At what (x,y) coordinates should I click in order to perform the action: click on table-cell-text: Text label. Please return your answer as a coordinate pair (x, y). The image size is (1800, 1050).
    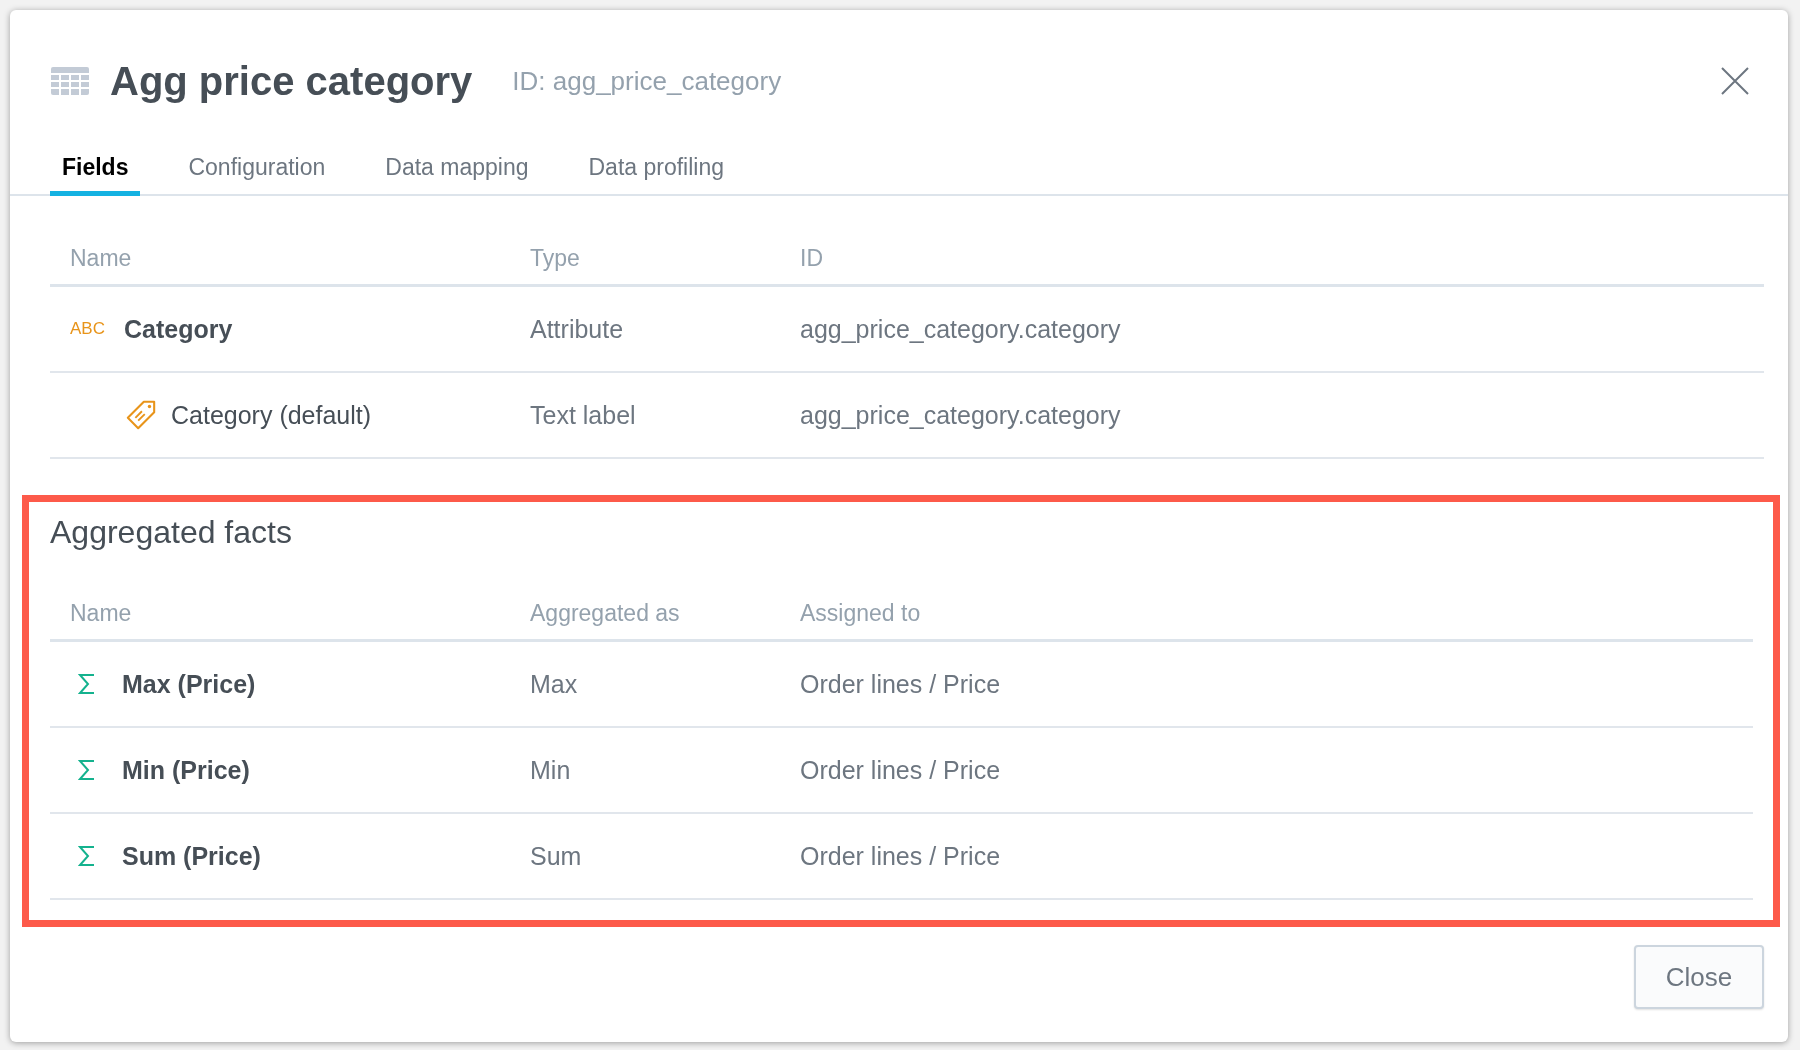
    Looking at the image, I should click on (583, 415).